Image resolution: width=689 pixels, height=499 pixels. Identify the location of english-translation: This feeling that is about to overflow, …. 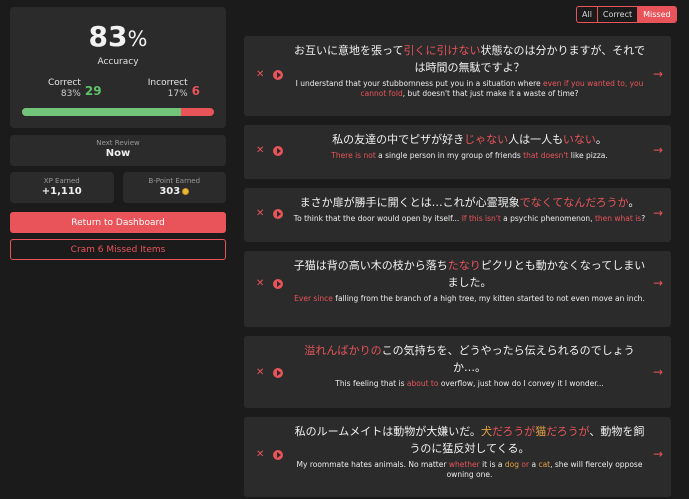
(469, 384).